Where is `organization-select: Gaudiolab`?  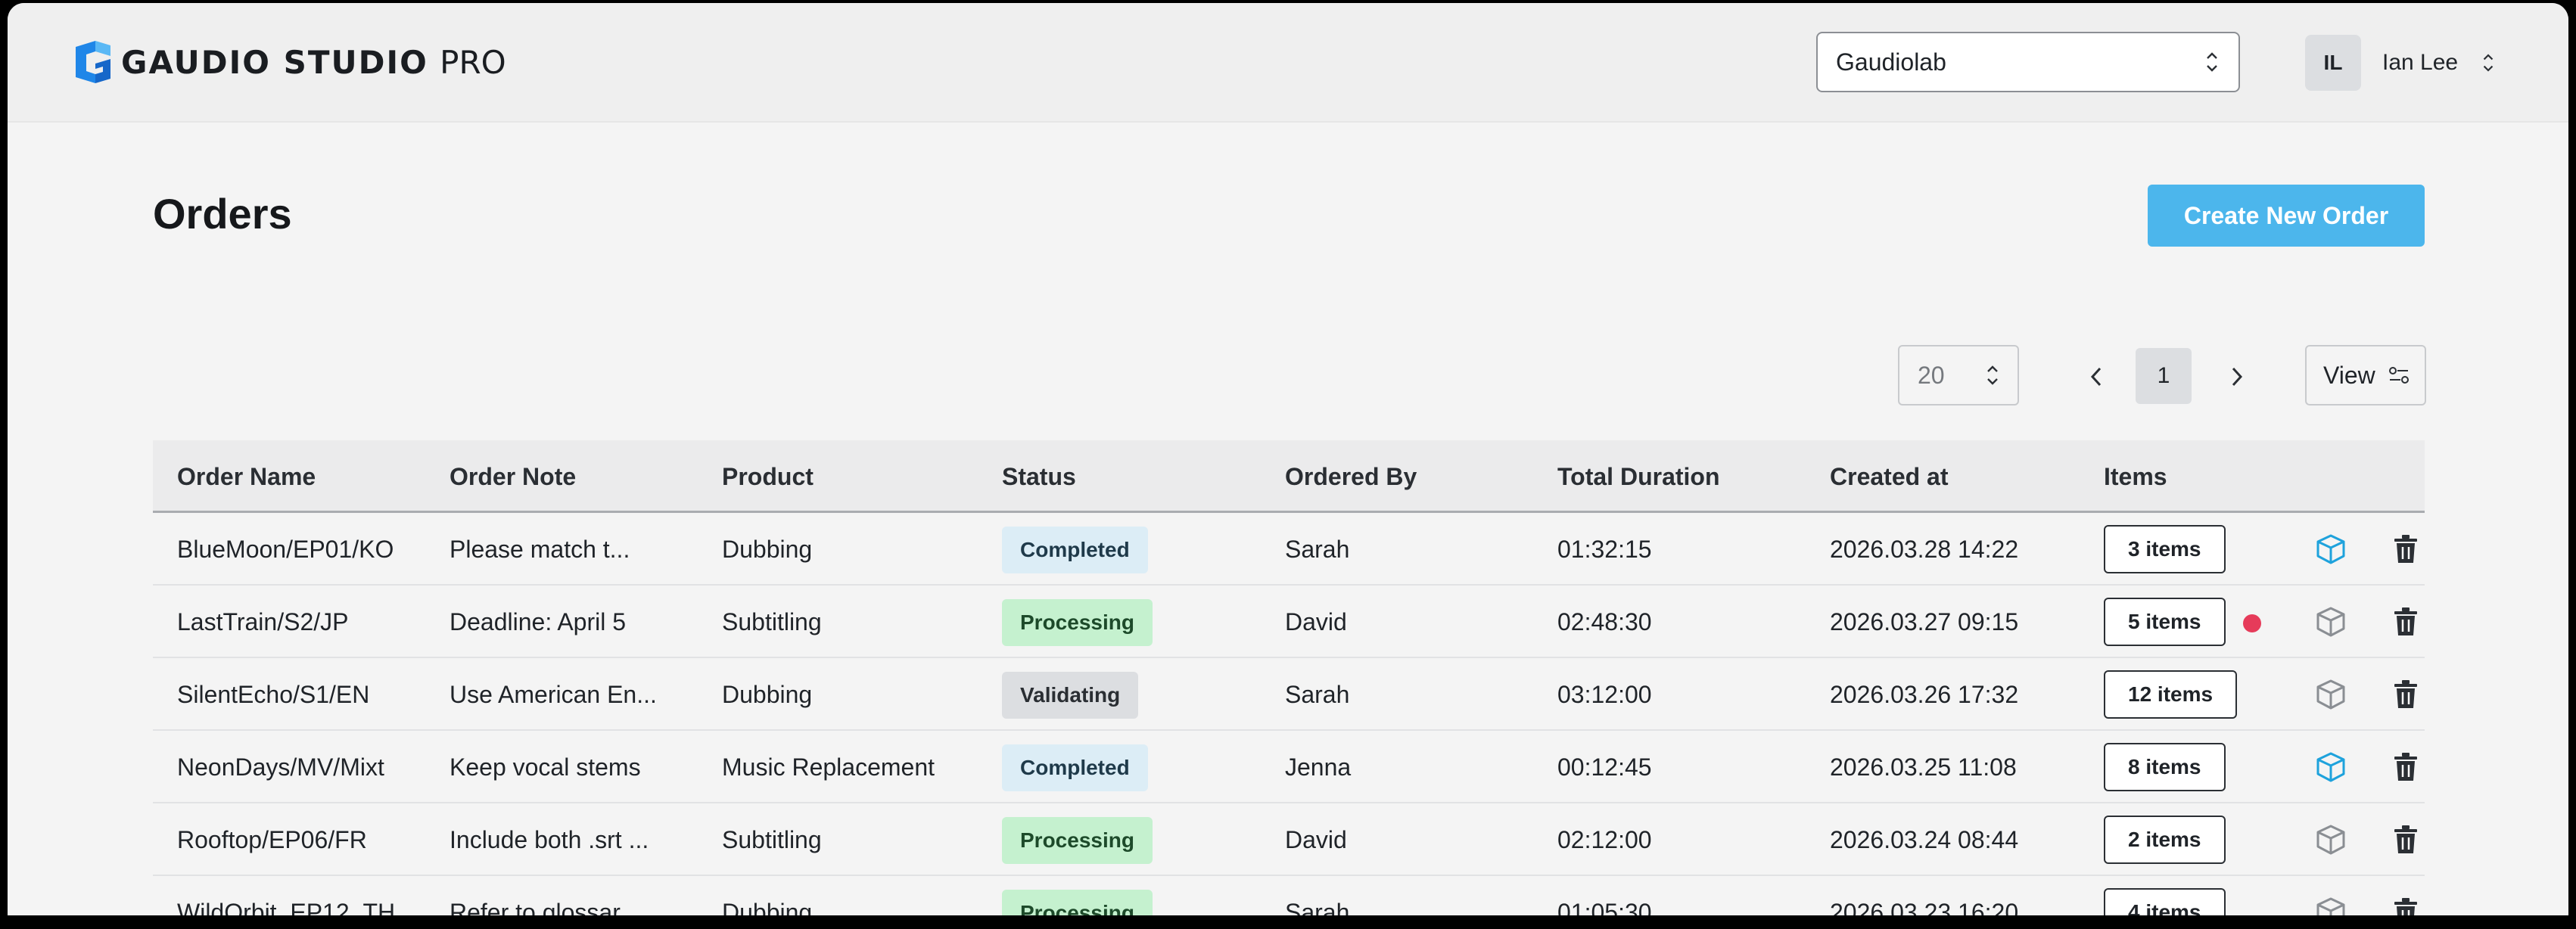
organization-select: Gaudiolab is located at coordinates (2028, 62).